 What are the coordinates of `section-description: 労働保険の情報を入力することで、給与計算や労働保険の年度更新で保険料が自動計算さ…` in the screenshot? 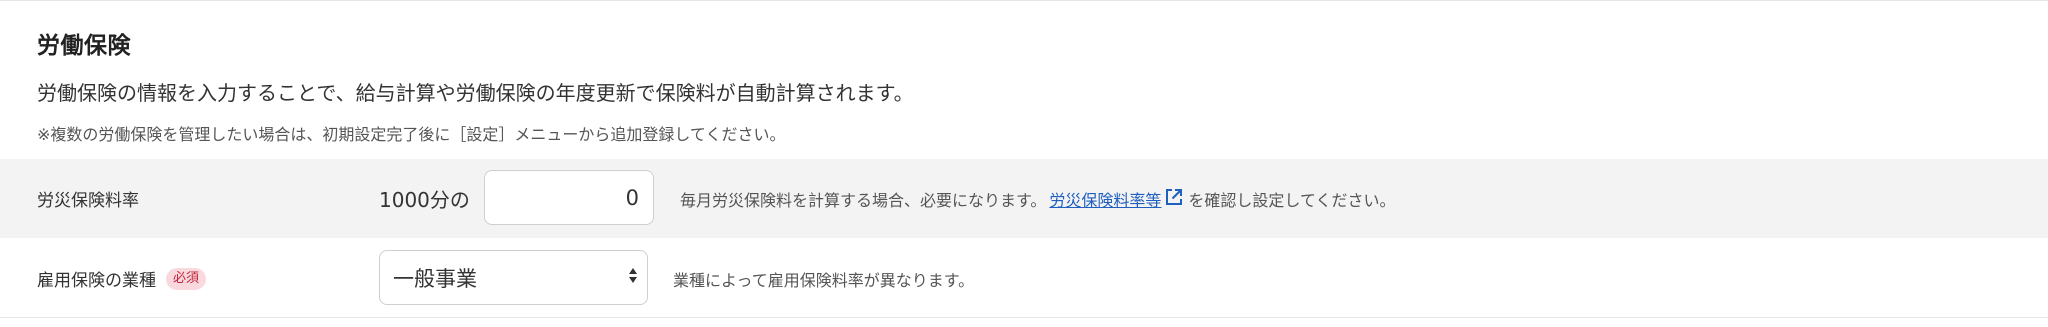 It's located at (475, 93).